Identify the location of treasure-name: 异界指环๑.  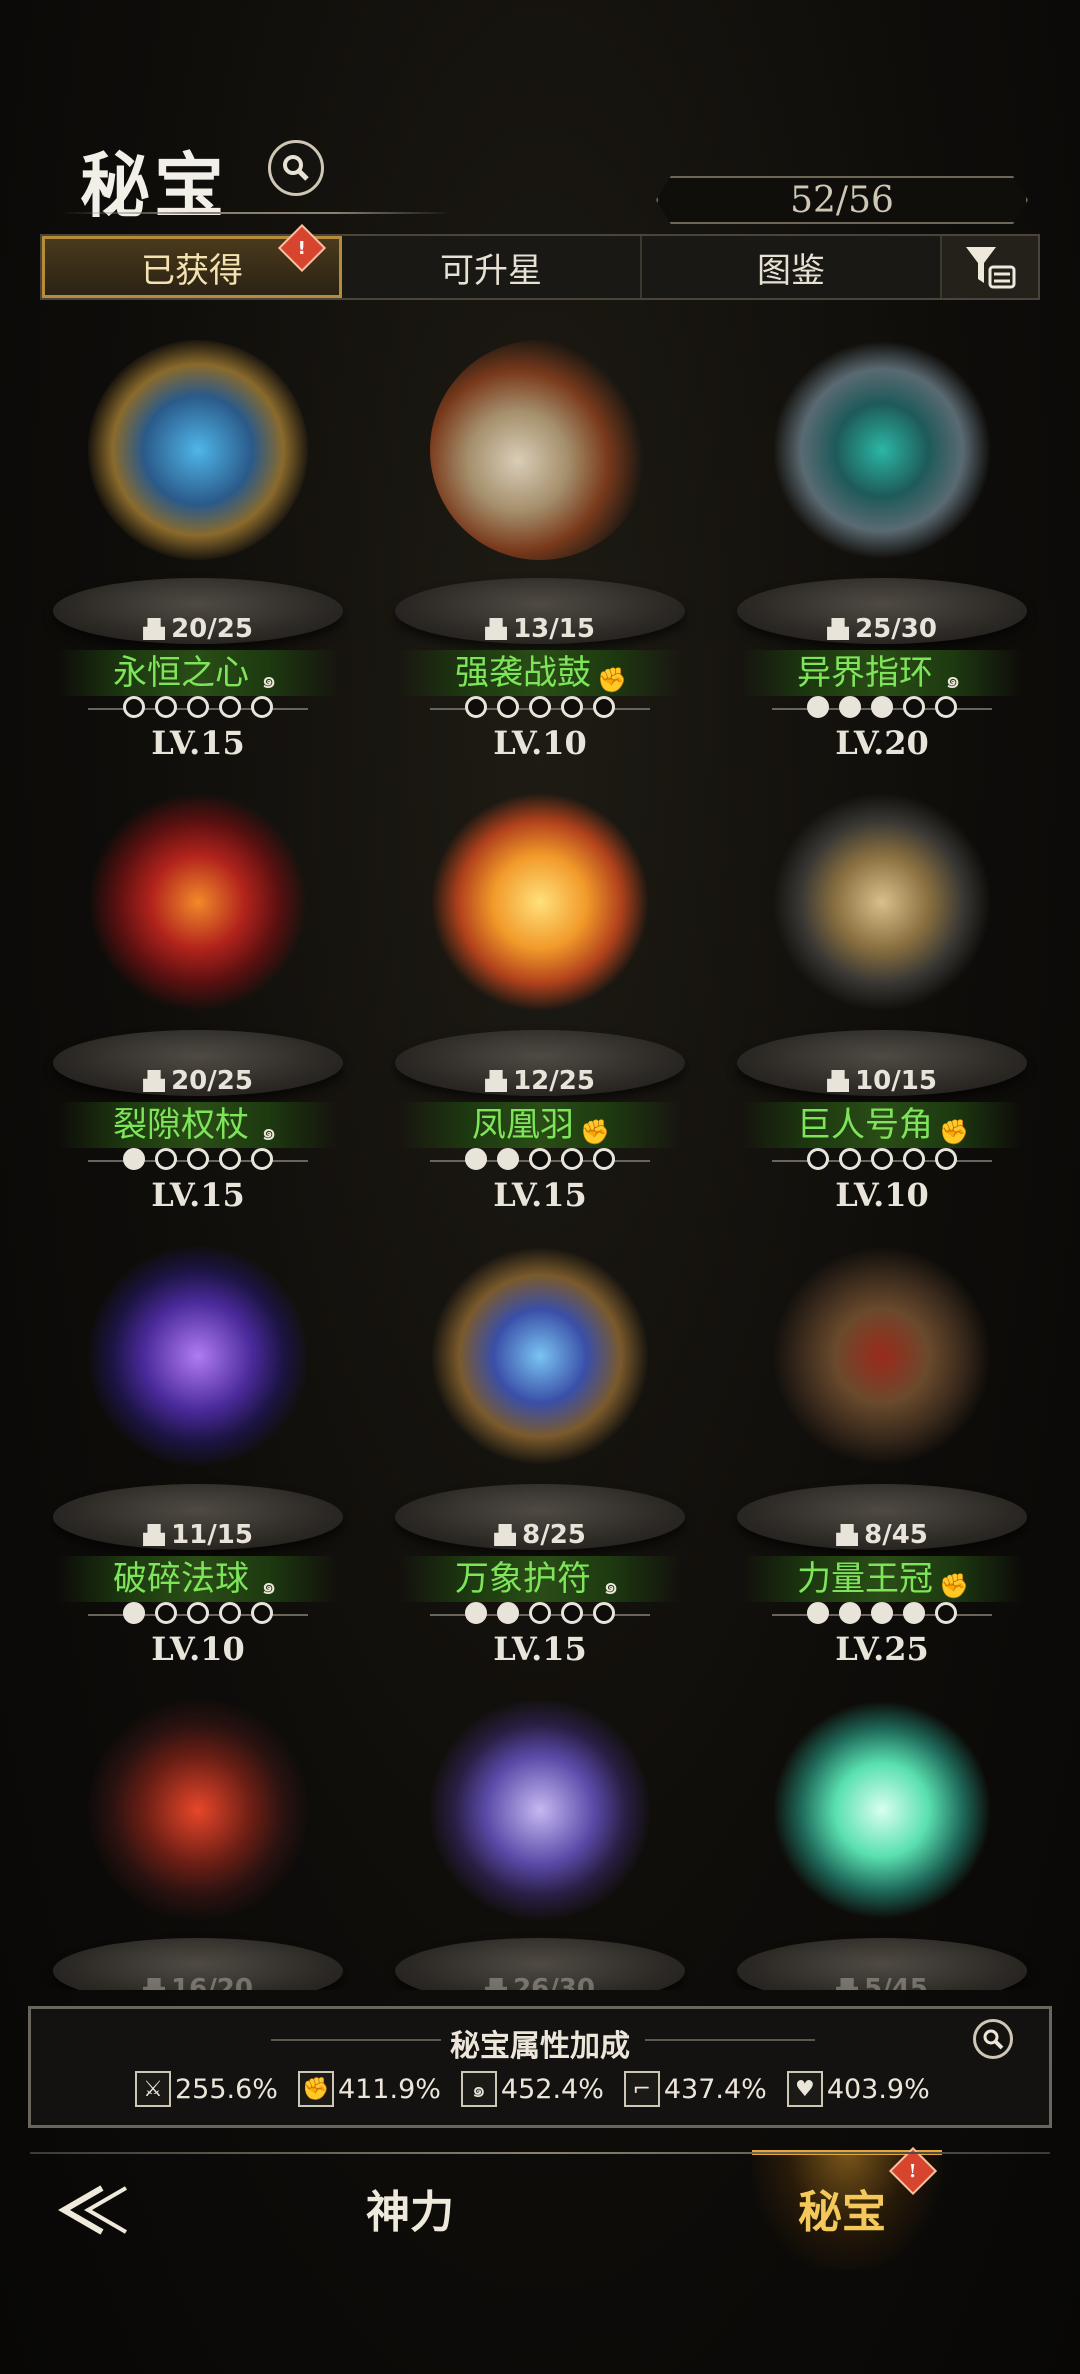
(882, 673).